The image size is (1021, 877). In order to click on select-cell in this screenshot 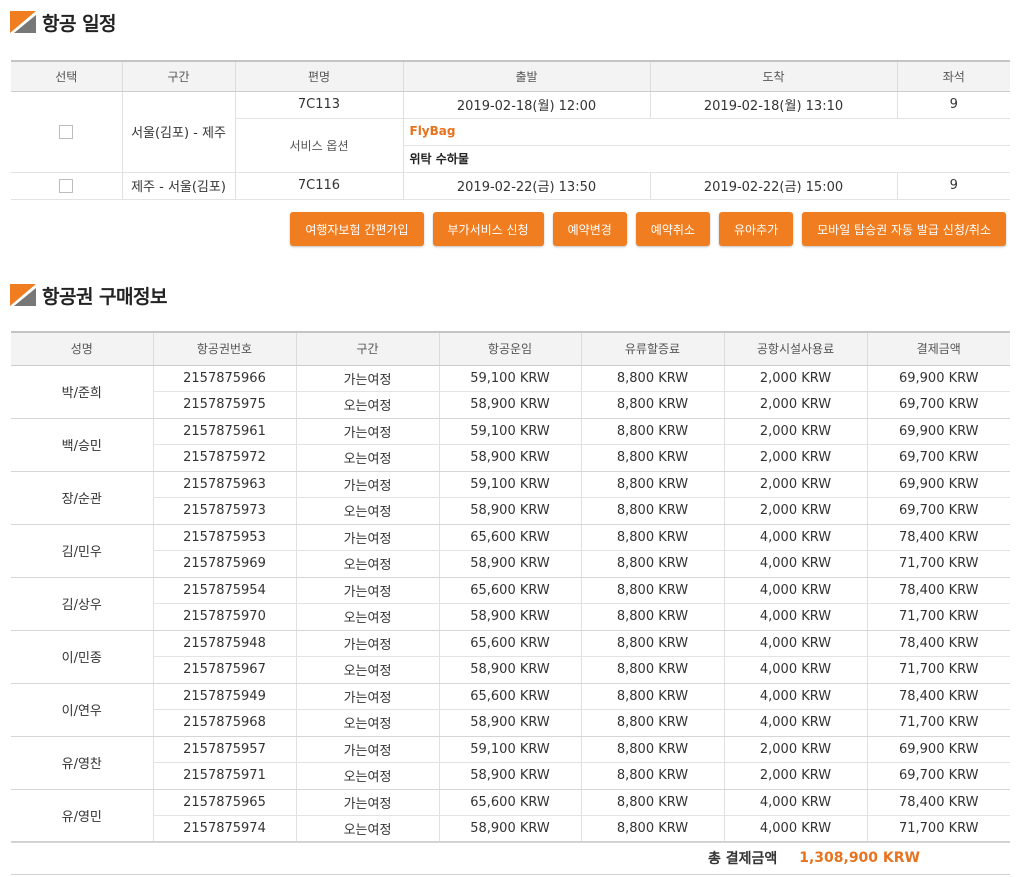, I will do `click(66, 132)`.